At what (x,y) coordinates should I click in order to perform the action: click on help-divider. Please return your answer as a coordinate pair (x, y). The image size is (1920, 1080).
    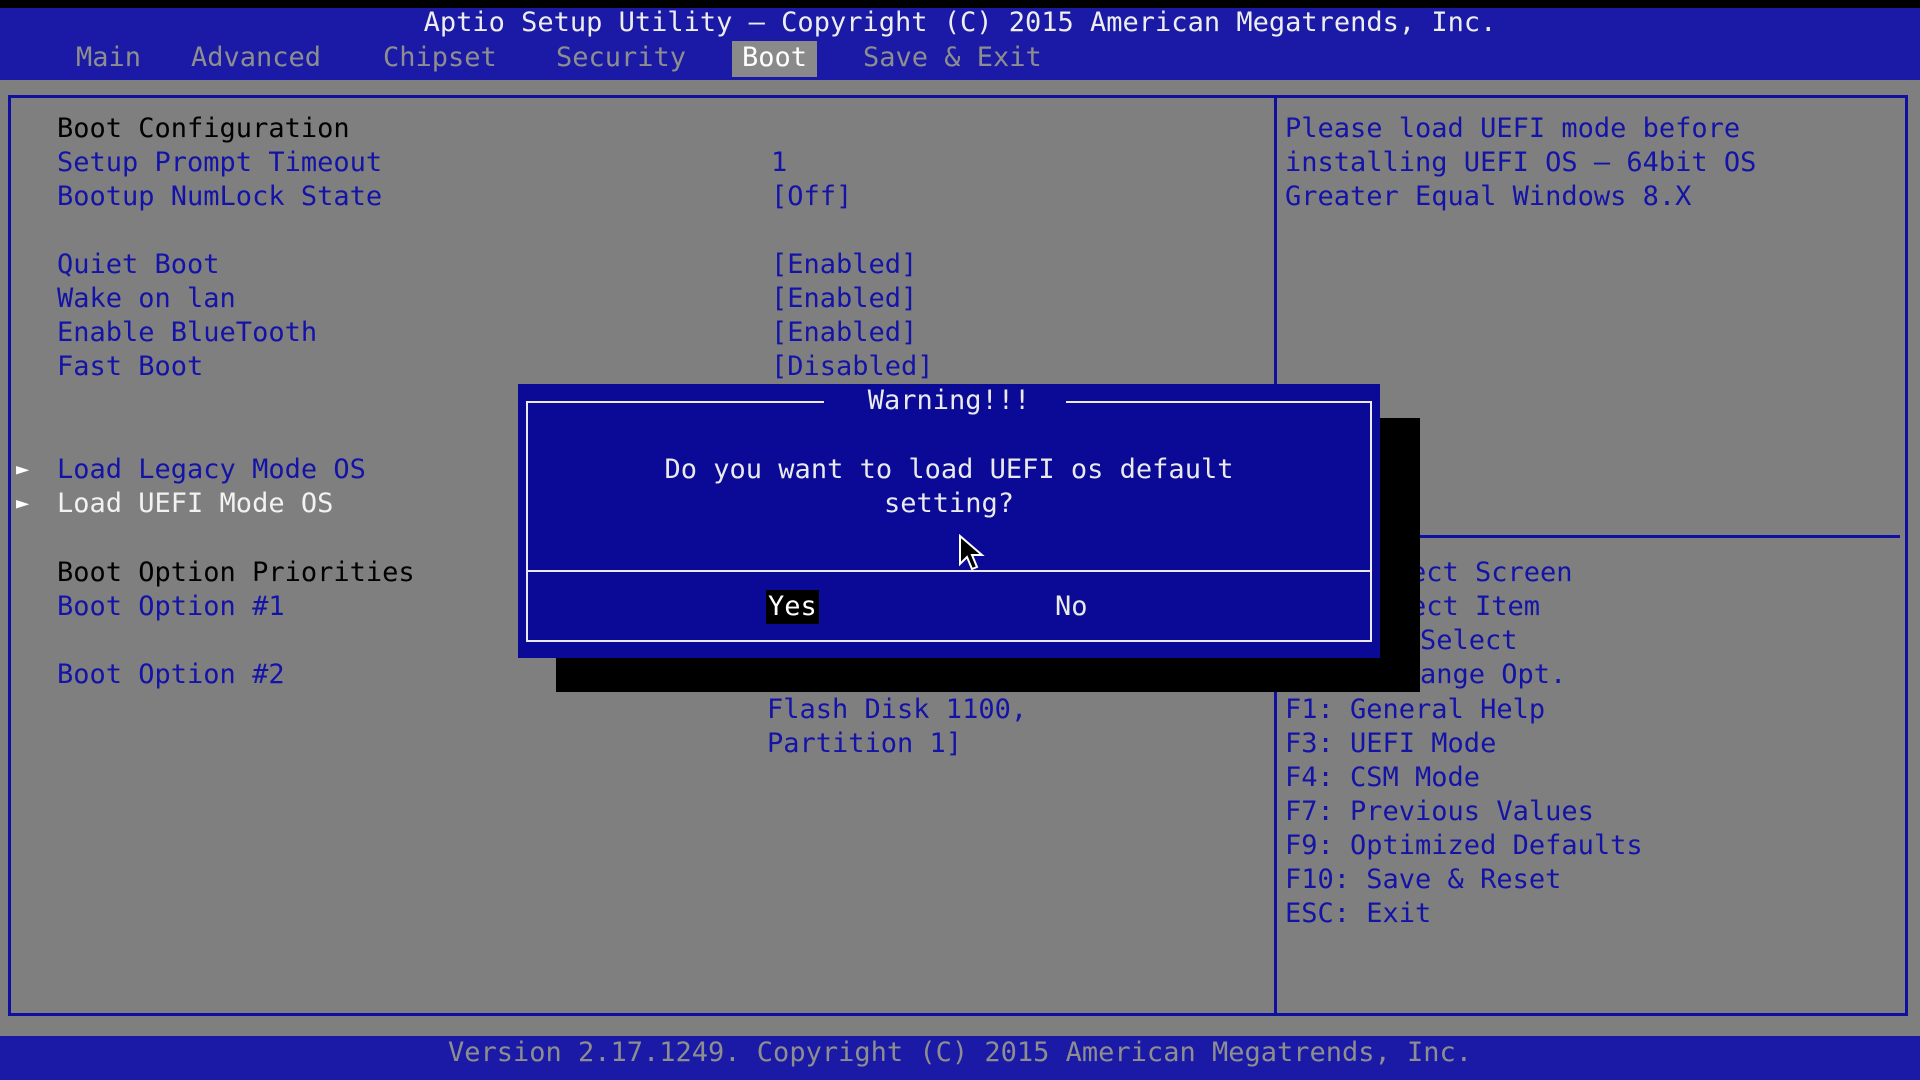
    Looking at the image, I should click on (1650, 536).